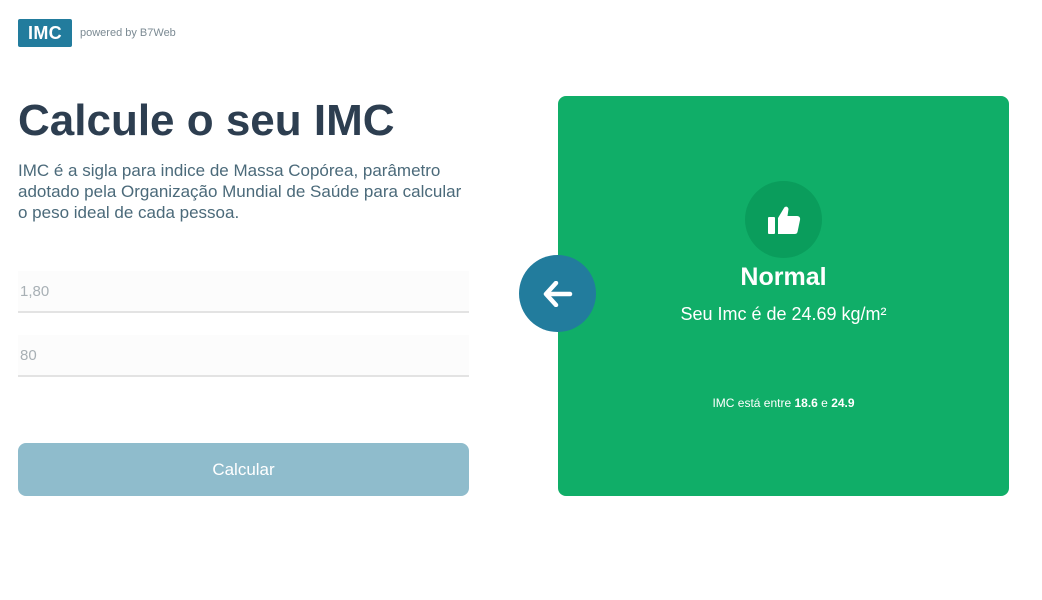 The height and width of the screenshot is (600, 1042). What do you see at coordinates (753, 403) in the screenshot?
I see `range-prefix: IMC está entre` at bounding box center [753, 403].